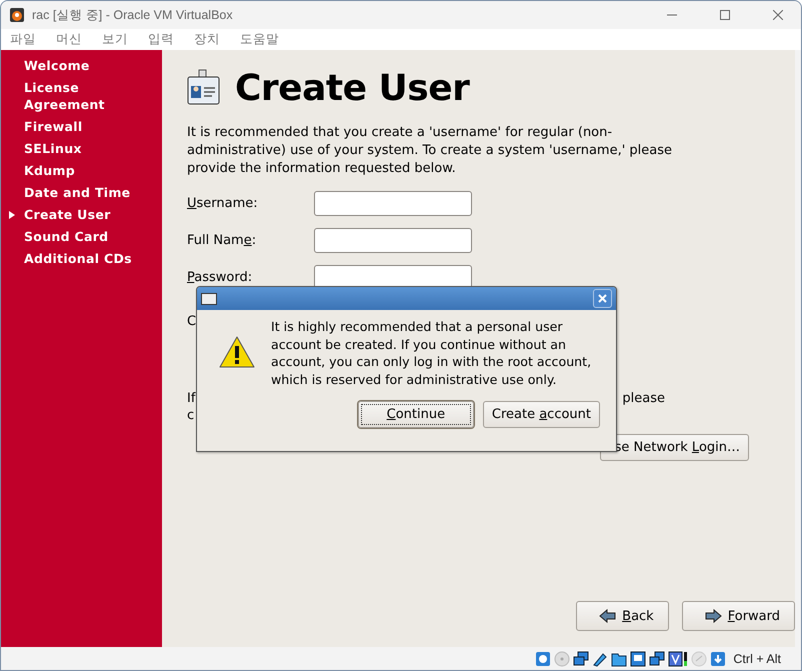 The width and height of the screenshot is (802, 671). I want to click on menu-item: 장치, so click(207, 39).